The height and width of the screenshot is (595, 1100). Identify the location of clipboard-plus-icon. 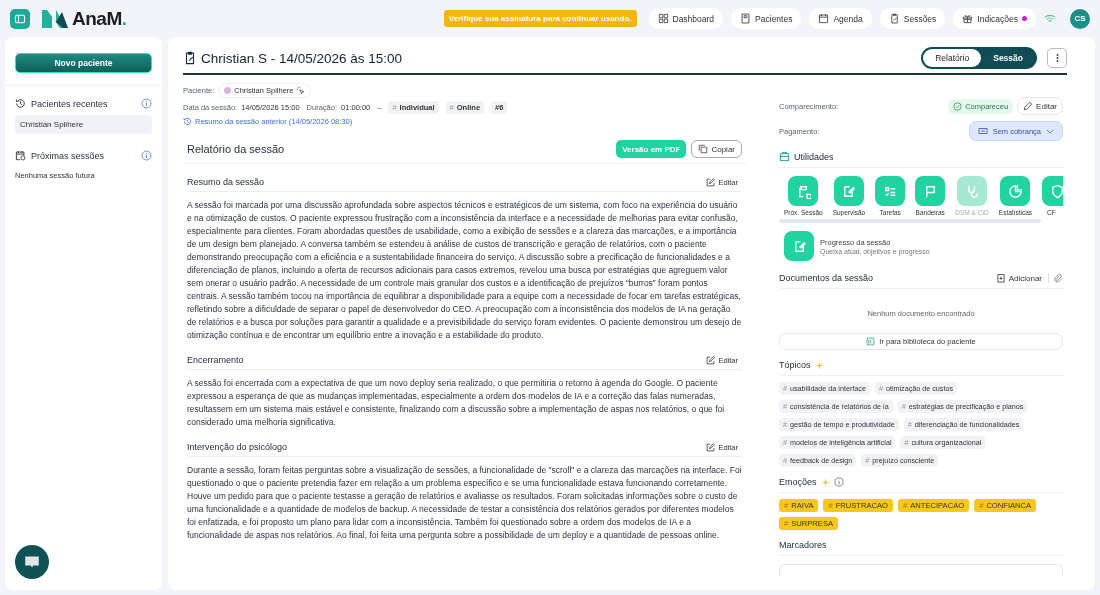
(1000, 278).